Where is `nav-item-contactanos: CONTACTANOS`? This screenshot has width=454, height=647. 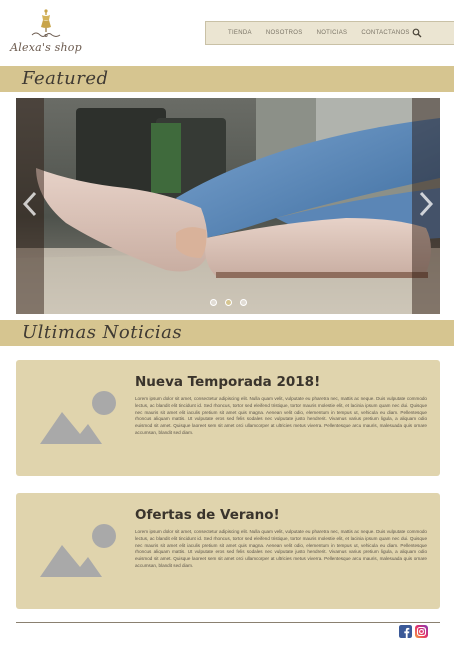
nav-item-contactanos: CONTACTANOS is located at coordinates (385, 33).